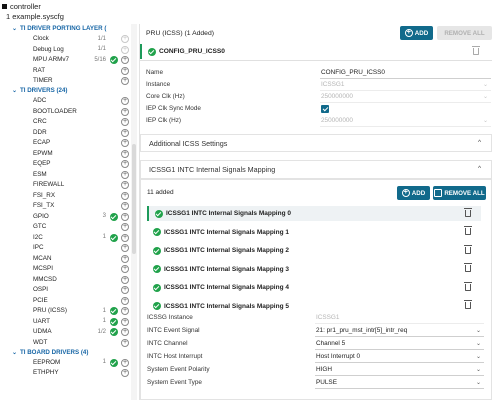  What do you see at coordinates (71, 195) in the screenshot?
I see `sidebar-item: FSI_RX +` at bounding box center [71, 195].